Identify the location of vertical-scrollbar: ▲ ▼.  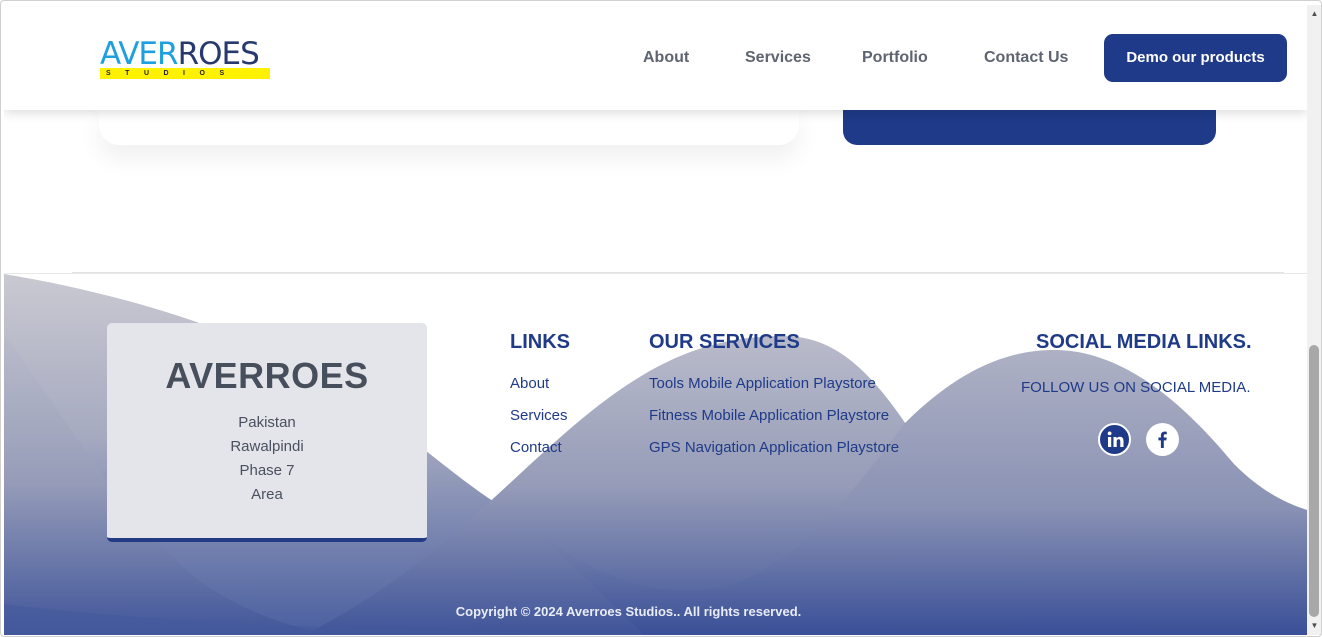
(1314, 320).